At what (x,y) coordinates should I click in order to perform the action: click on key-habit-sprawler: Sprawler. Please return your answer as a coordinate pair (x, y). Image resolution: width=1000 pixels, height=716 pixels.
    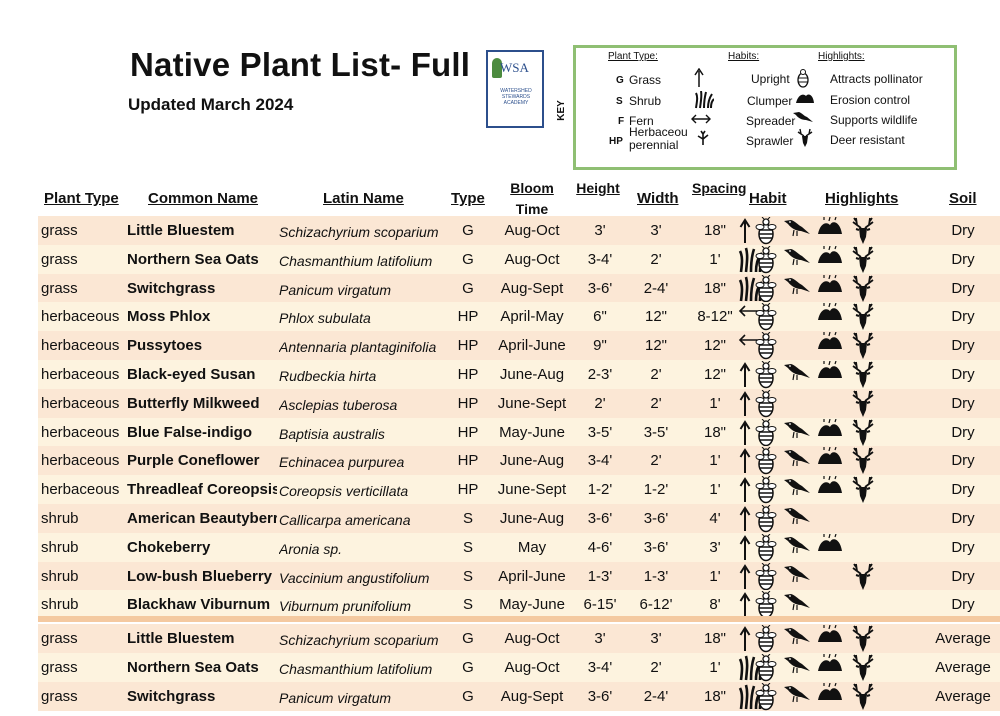
    Looking at the image, I should click on (770, 141).